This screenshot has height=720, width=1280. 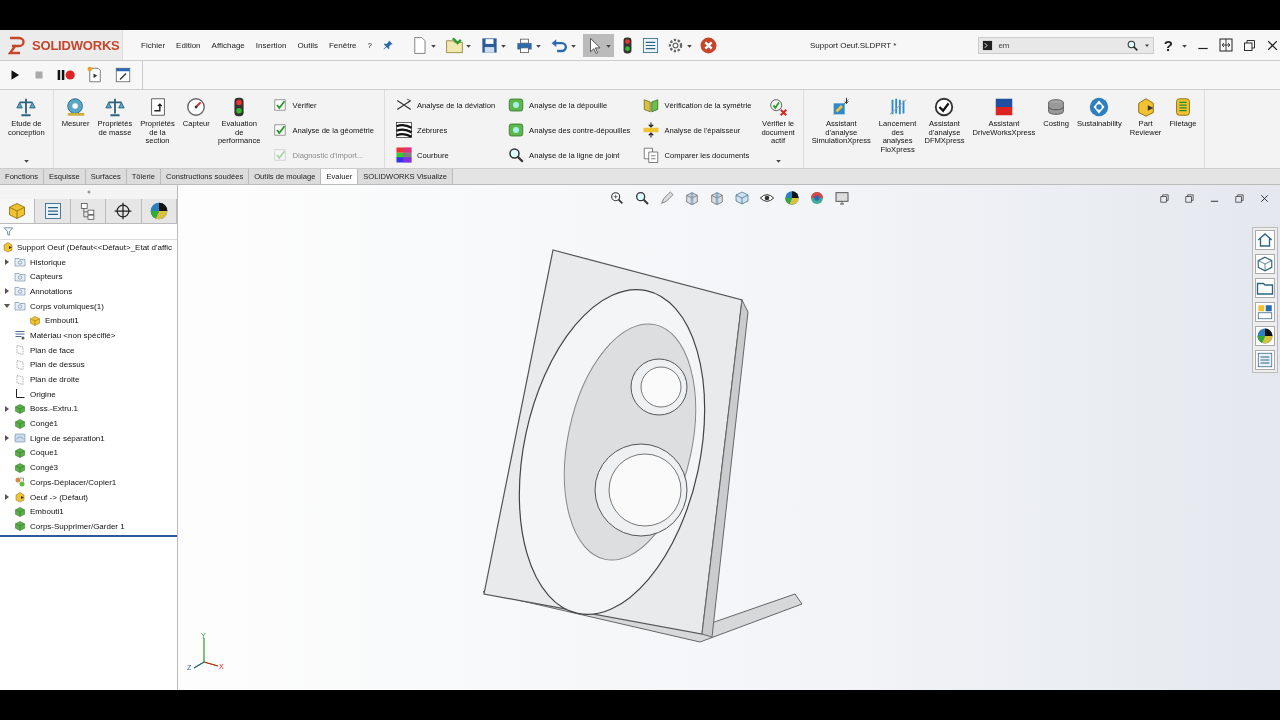 I want to click on tree-item: Boss.-Extru.1, so click(x=53, y=409).